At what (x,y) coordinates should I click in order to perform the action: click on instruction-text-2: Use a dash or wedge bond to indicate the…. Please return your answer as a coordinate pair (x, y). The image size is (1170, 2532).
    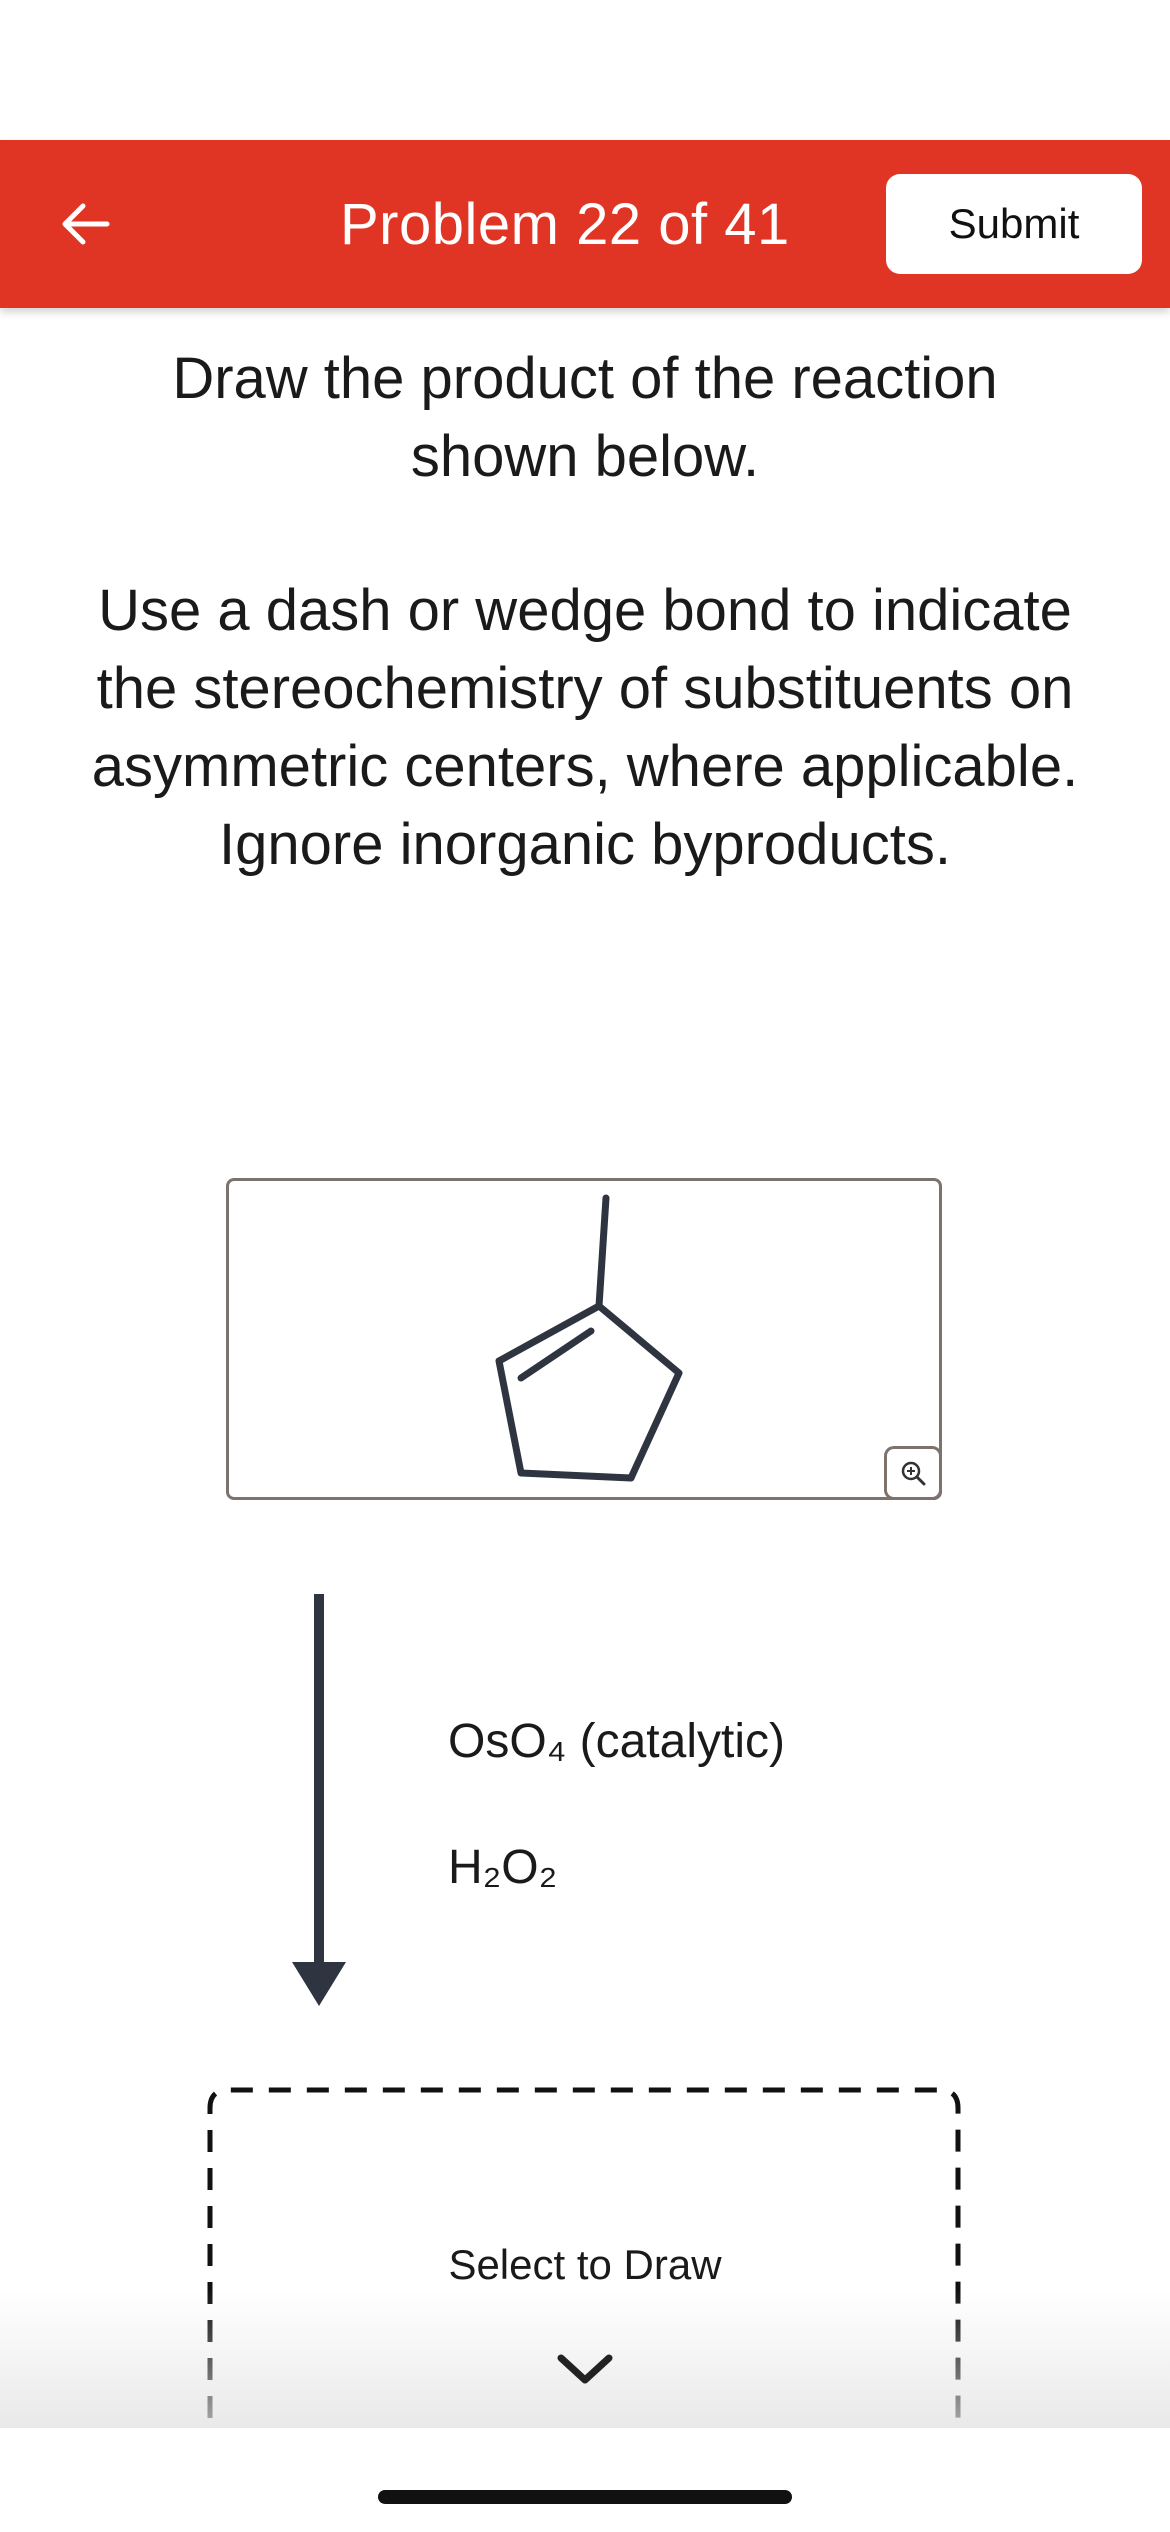
    Looking at the image, I should click on (585, 727).